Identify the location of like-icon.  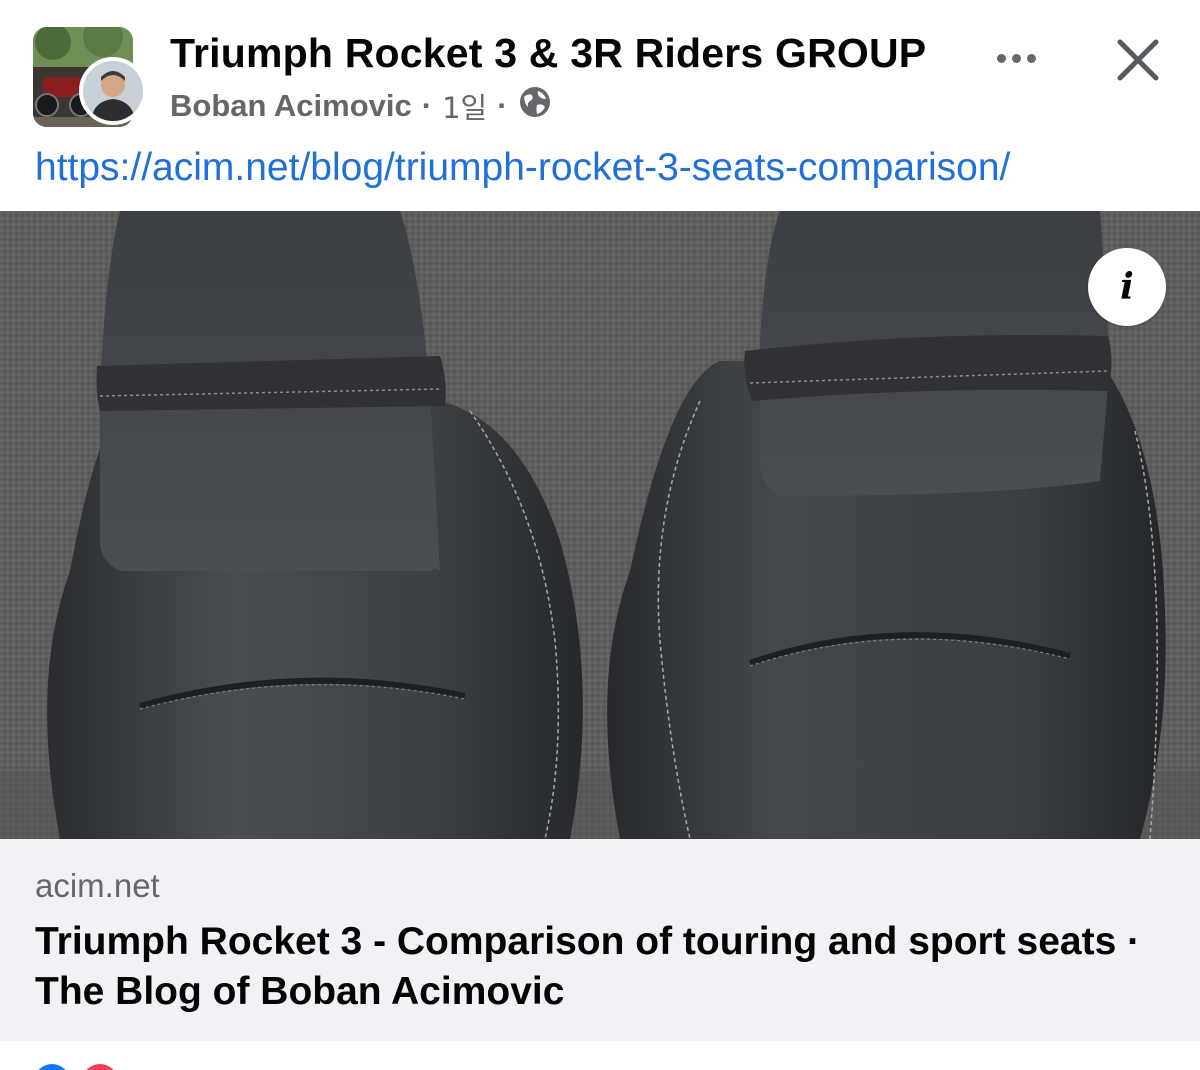
(52, 1067).